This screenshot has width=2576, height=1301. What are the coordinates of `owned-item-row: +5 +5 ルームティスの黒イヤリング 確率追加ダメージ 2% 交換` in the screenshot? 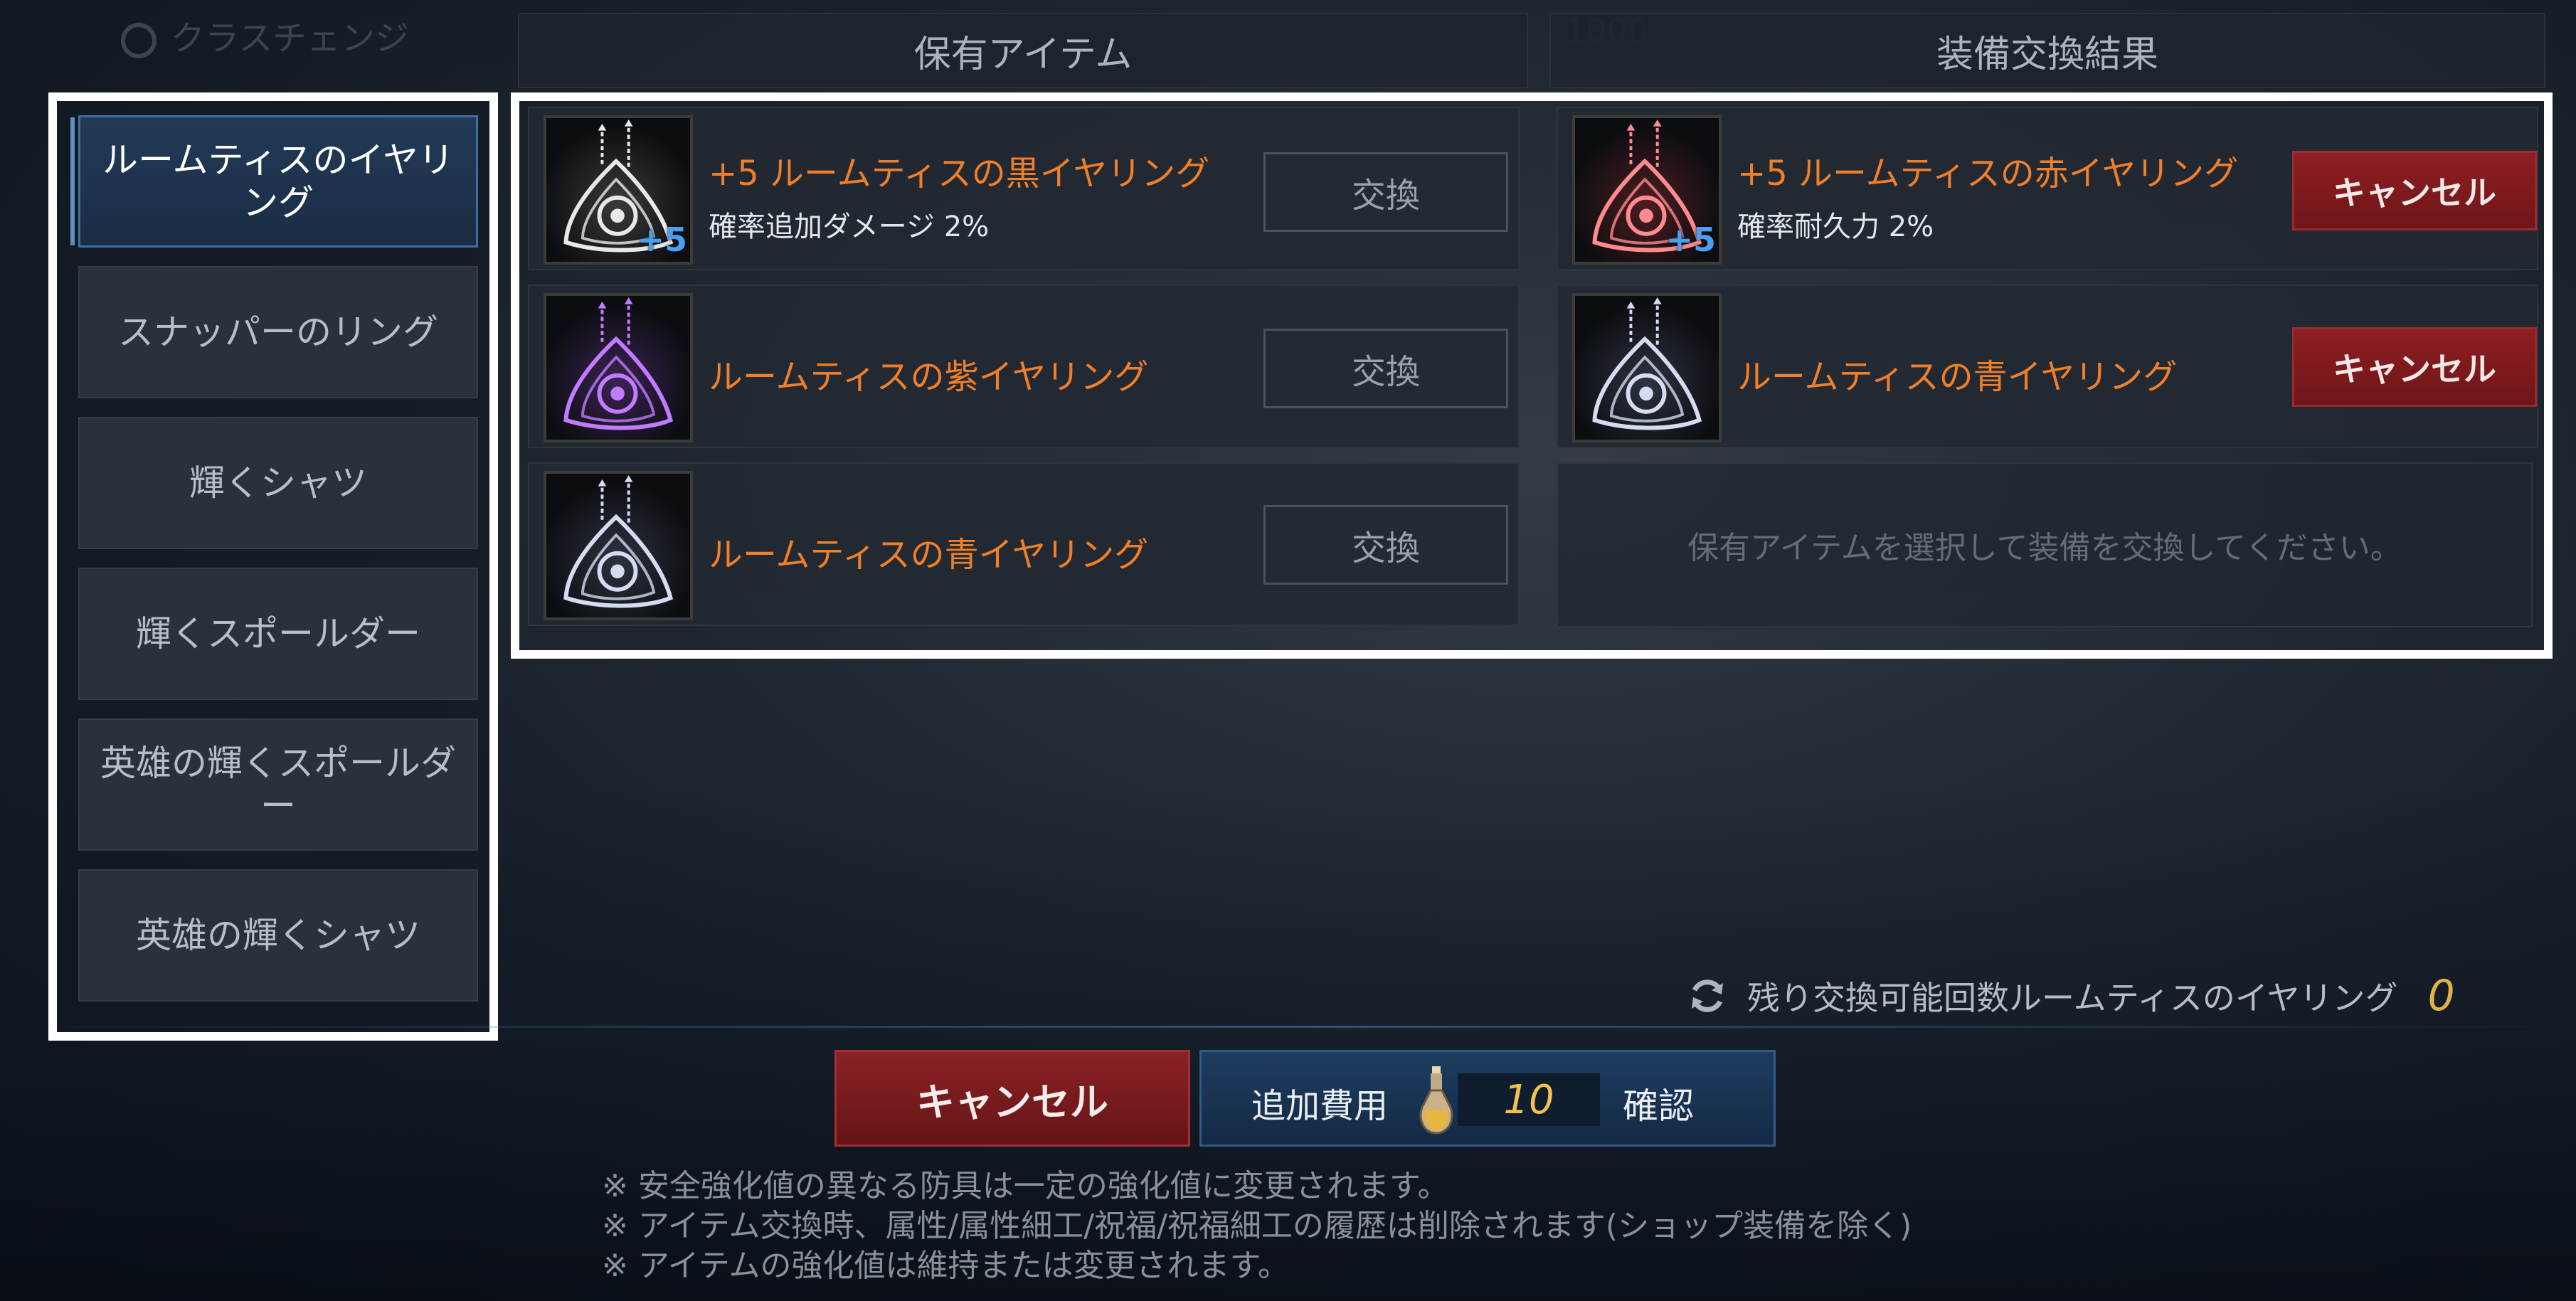 It's located at (1024, 188).